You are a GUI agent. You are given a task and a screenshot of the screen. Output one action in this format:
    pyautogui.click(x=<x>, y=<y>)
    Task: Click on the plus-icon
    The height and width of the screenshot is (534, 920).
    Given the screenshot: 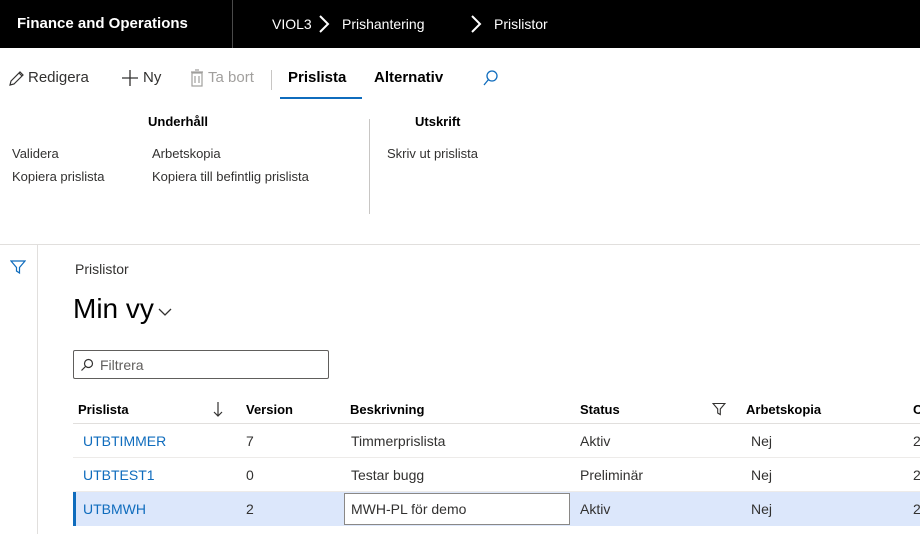 What is the action you would take?
    pyautogui.click(x=130, y=78)
    